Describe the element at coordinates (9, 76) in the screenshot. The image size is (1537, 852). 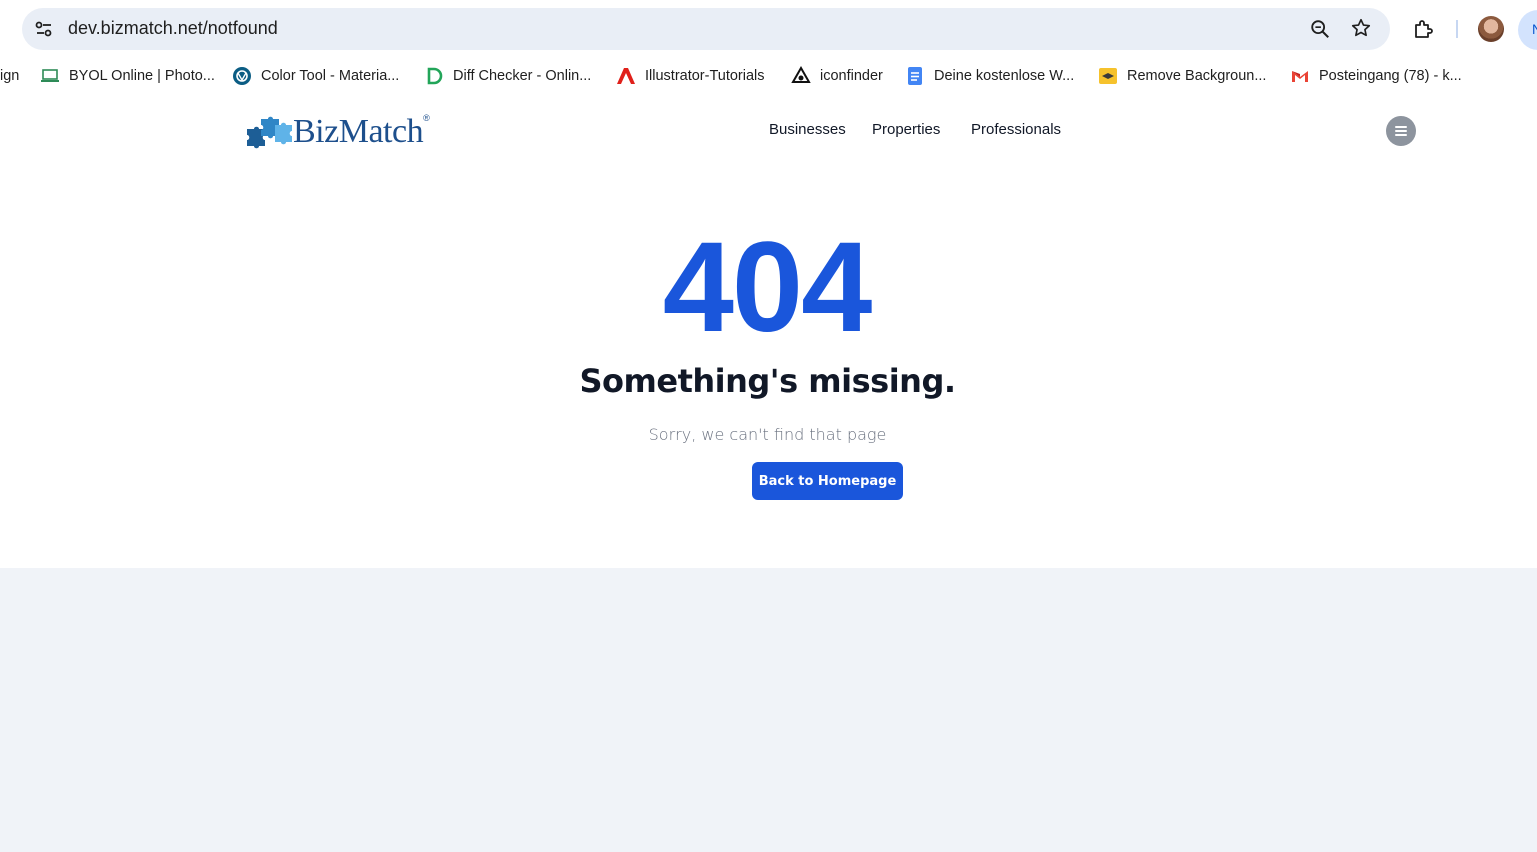
I see `bookmark-item: ign` at that location.